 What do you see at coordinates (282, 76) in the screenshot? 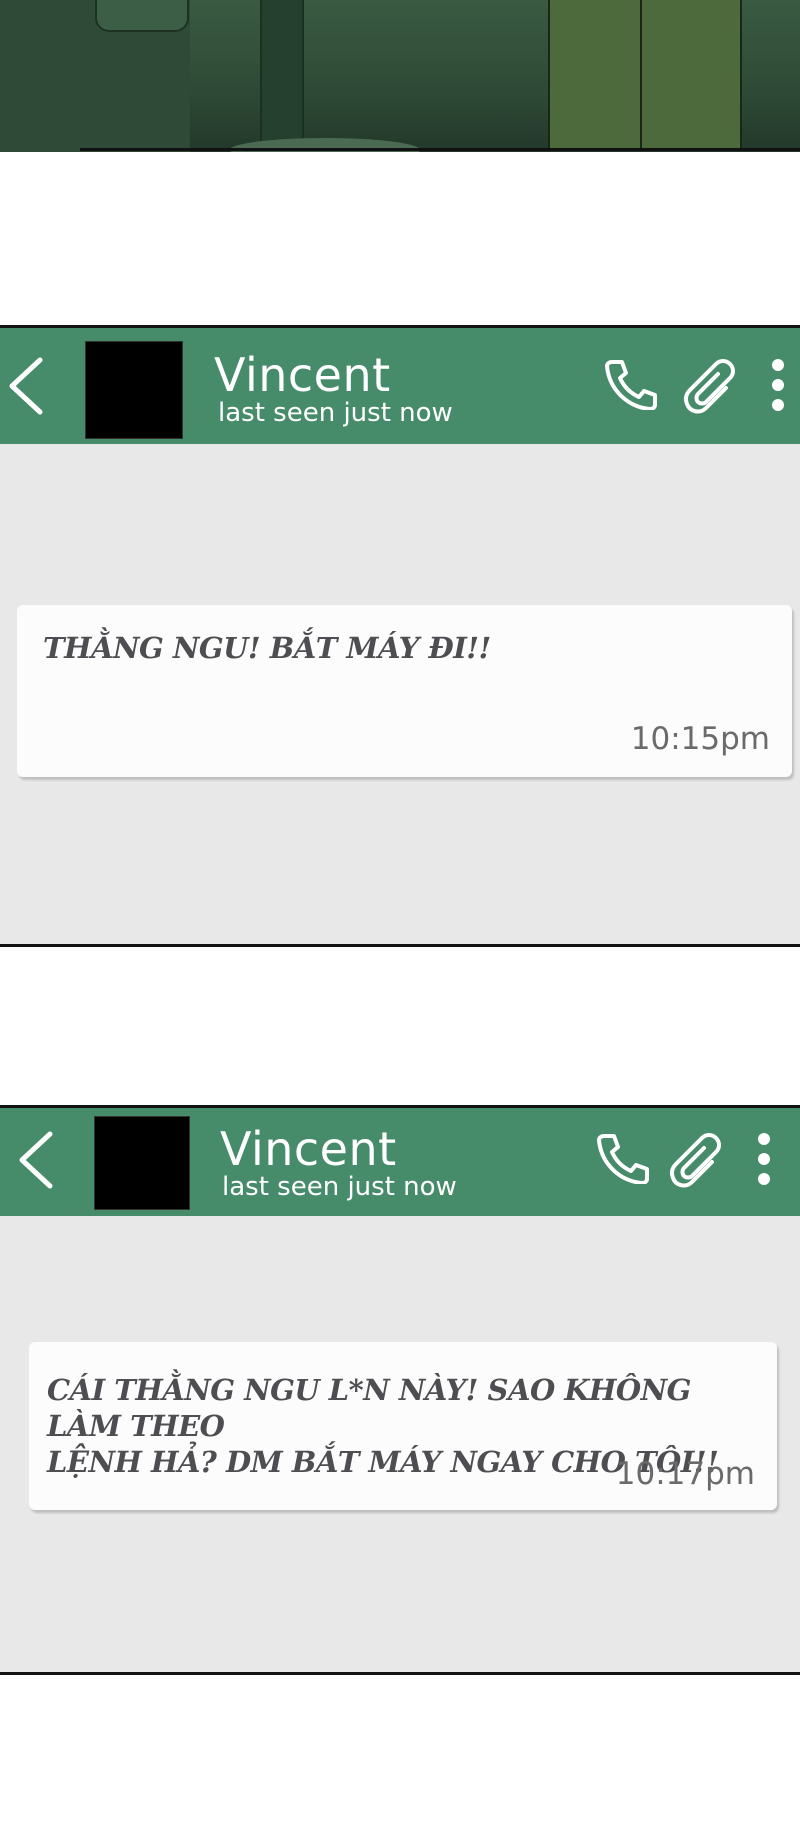
I see `scene-pillar` at bounding box center [282, 76].